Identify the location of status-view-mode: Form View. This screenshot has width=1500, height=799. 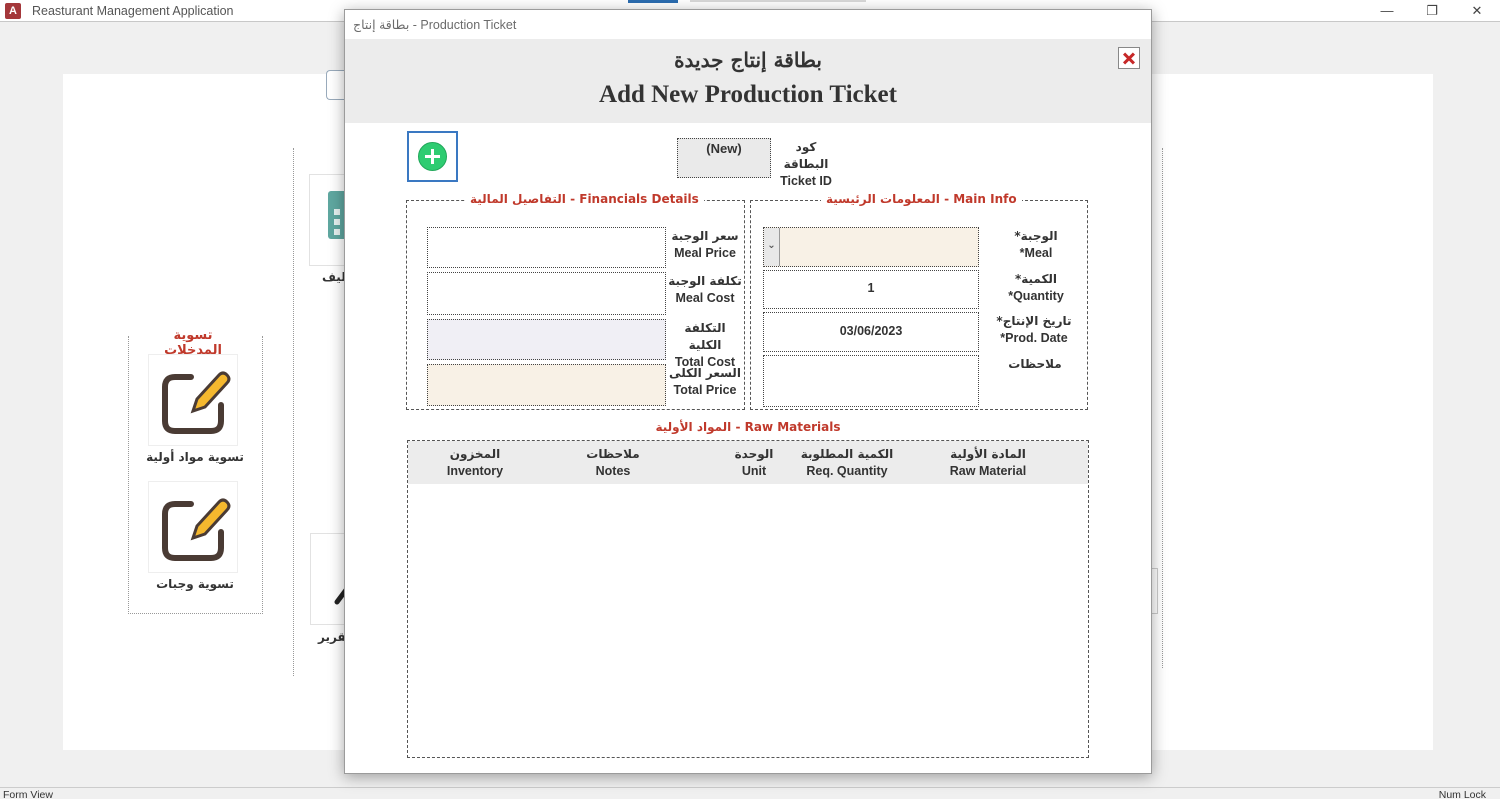
(28, 794).